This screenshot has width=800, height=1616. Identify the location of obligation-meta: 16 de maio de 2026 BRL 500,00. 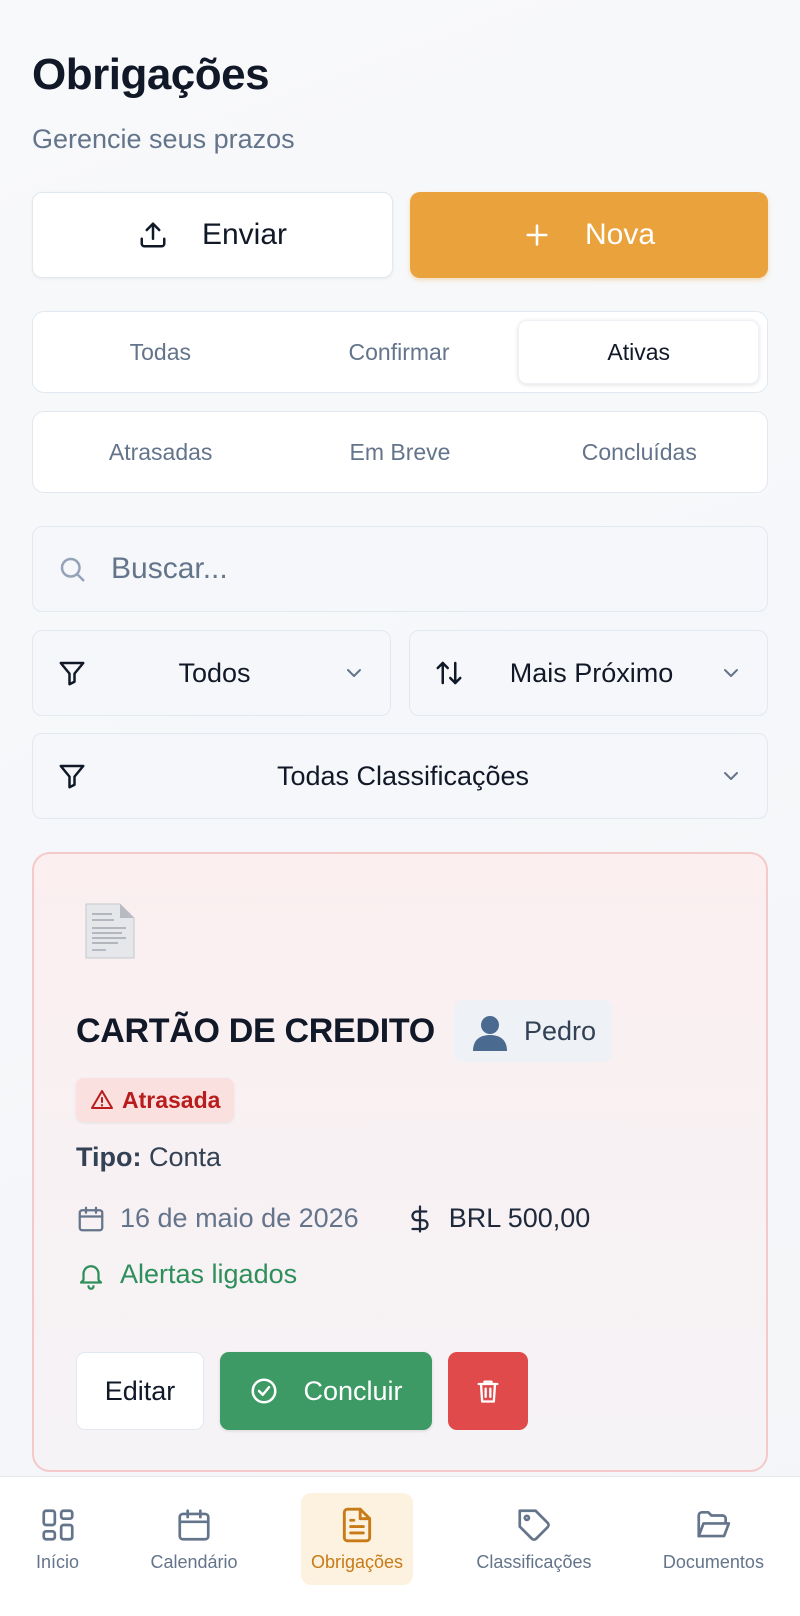
(333, 1218).